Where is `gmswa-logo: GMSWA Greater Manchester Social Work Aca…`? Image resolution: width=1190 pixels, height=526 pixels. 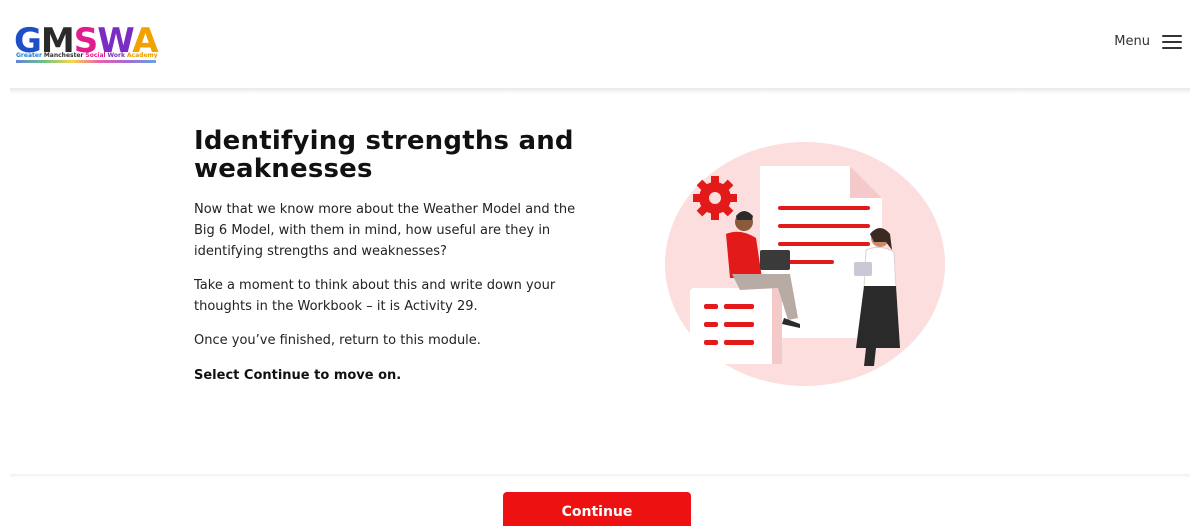
gmswa-logo: GMSWA Greater Manchester Social Work Aca… is located at coordinates (86, 45).